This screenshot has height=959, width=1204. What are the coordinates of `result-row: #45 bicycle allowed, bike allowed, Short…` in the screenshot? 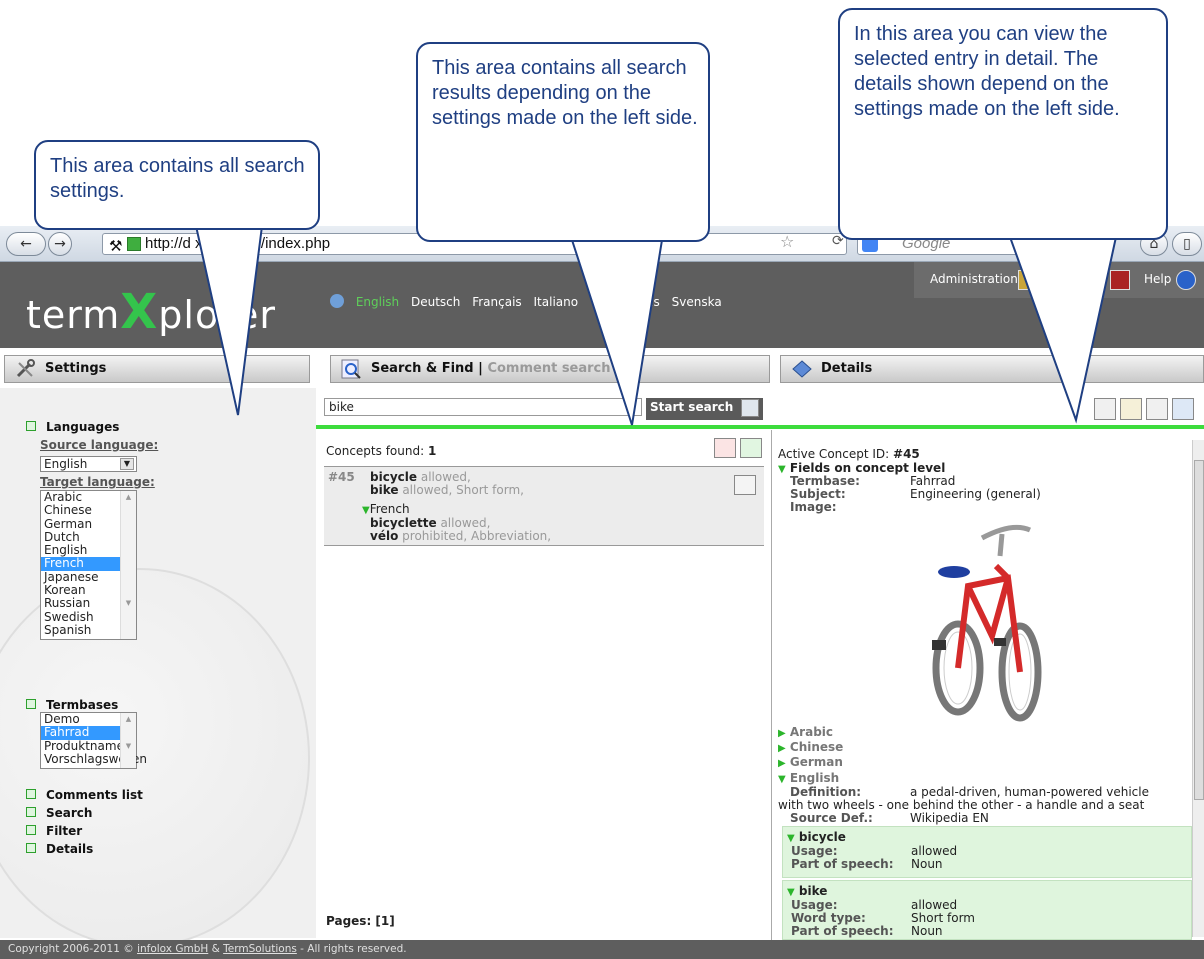 It's located at (544, 506).